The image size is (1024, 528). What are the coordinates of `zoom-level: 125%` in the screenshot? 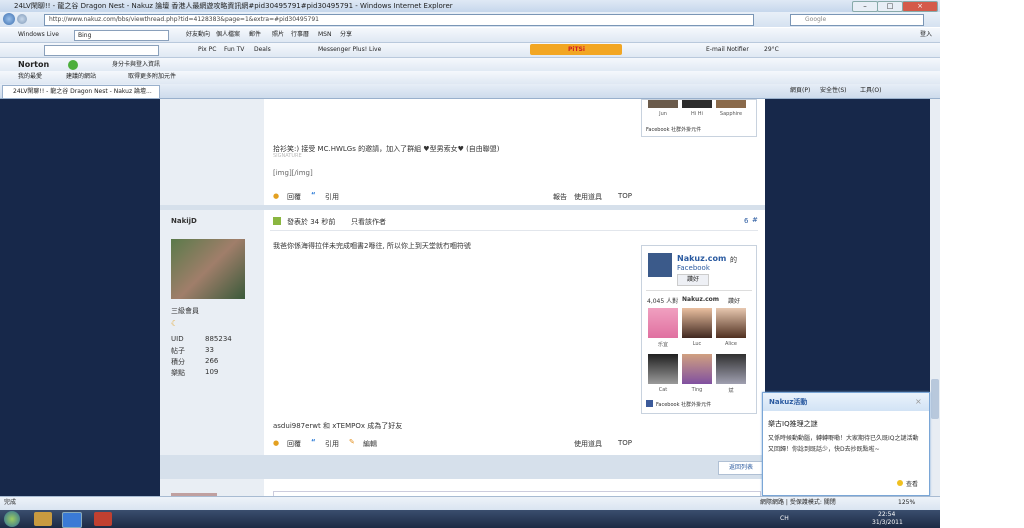 It's located at (906, 503).